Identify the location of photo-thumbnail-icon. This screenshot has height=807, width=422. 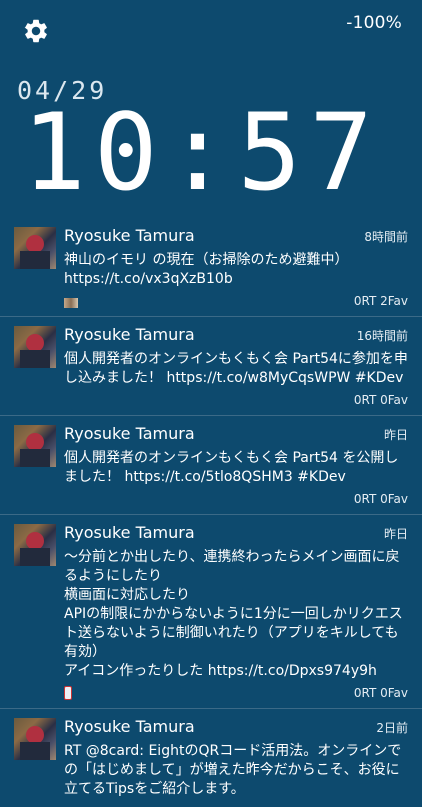
(71, 303).